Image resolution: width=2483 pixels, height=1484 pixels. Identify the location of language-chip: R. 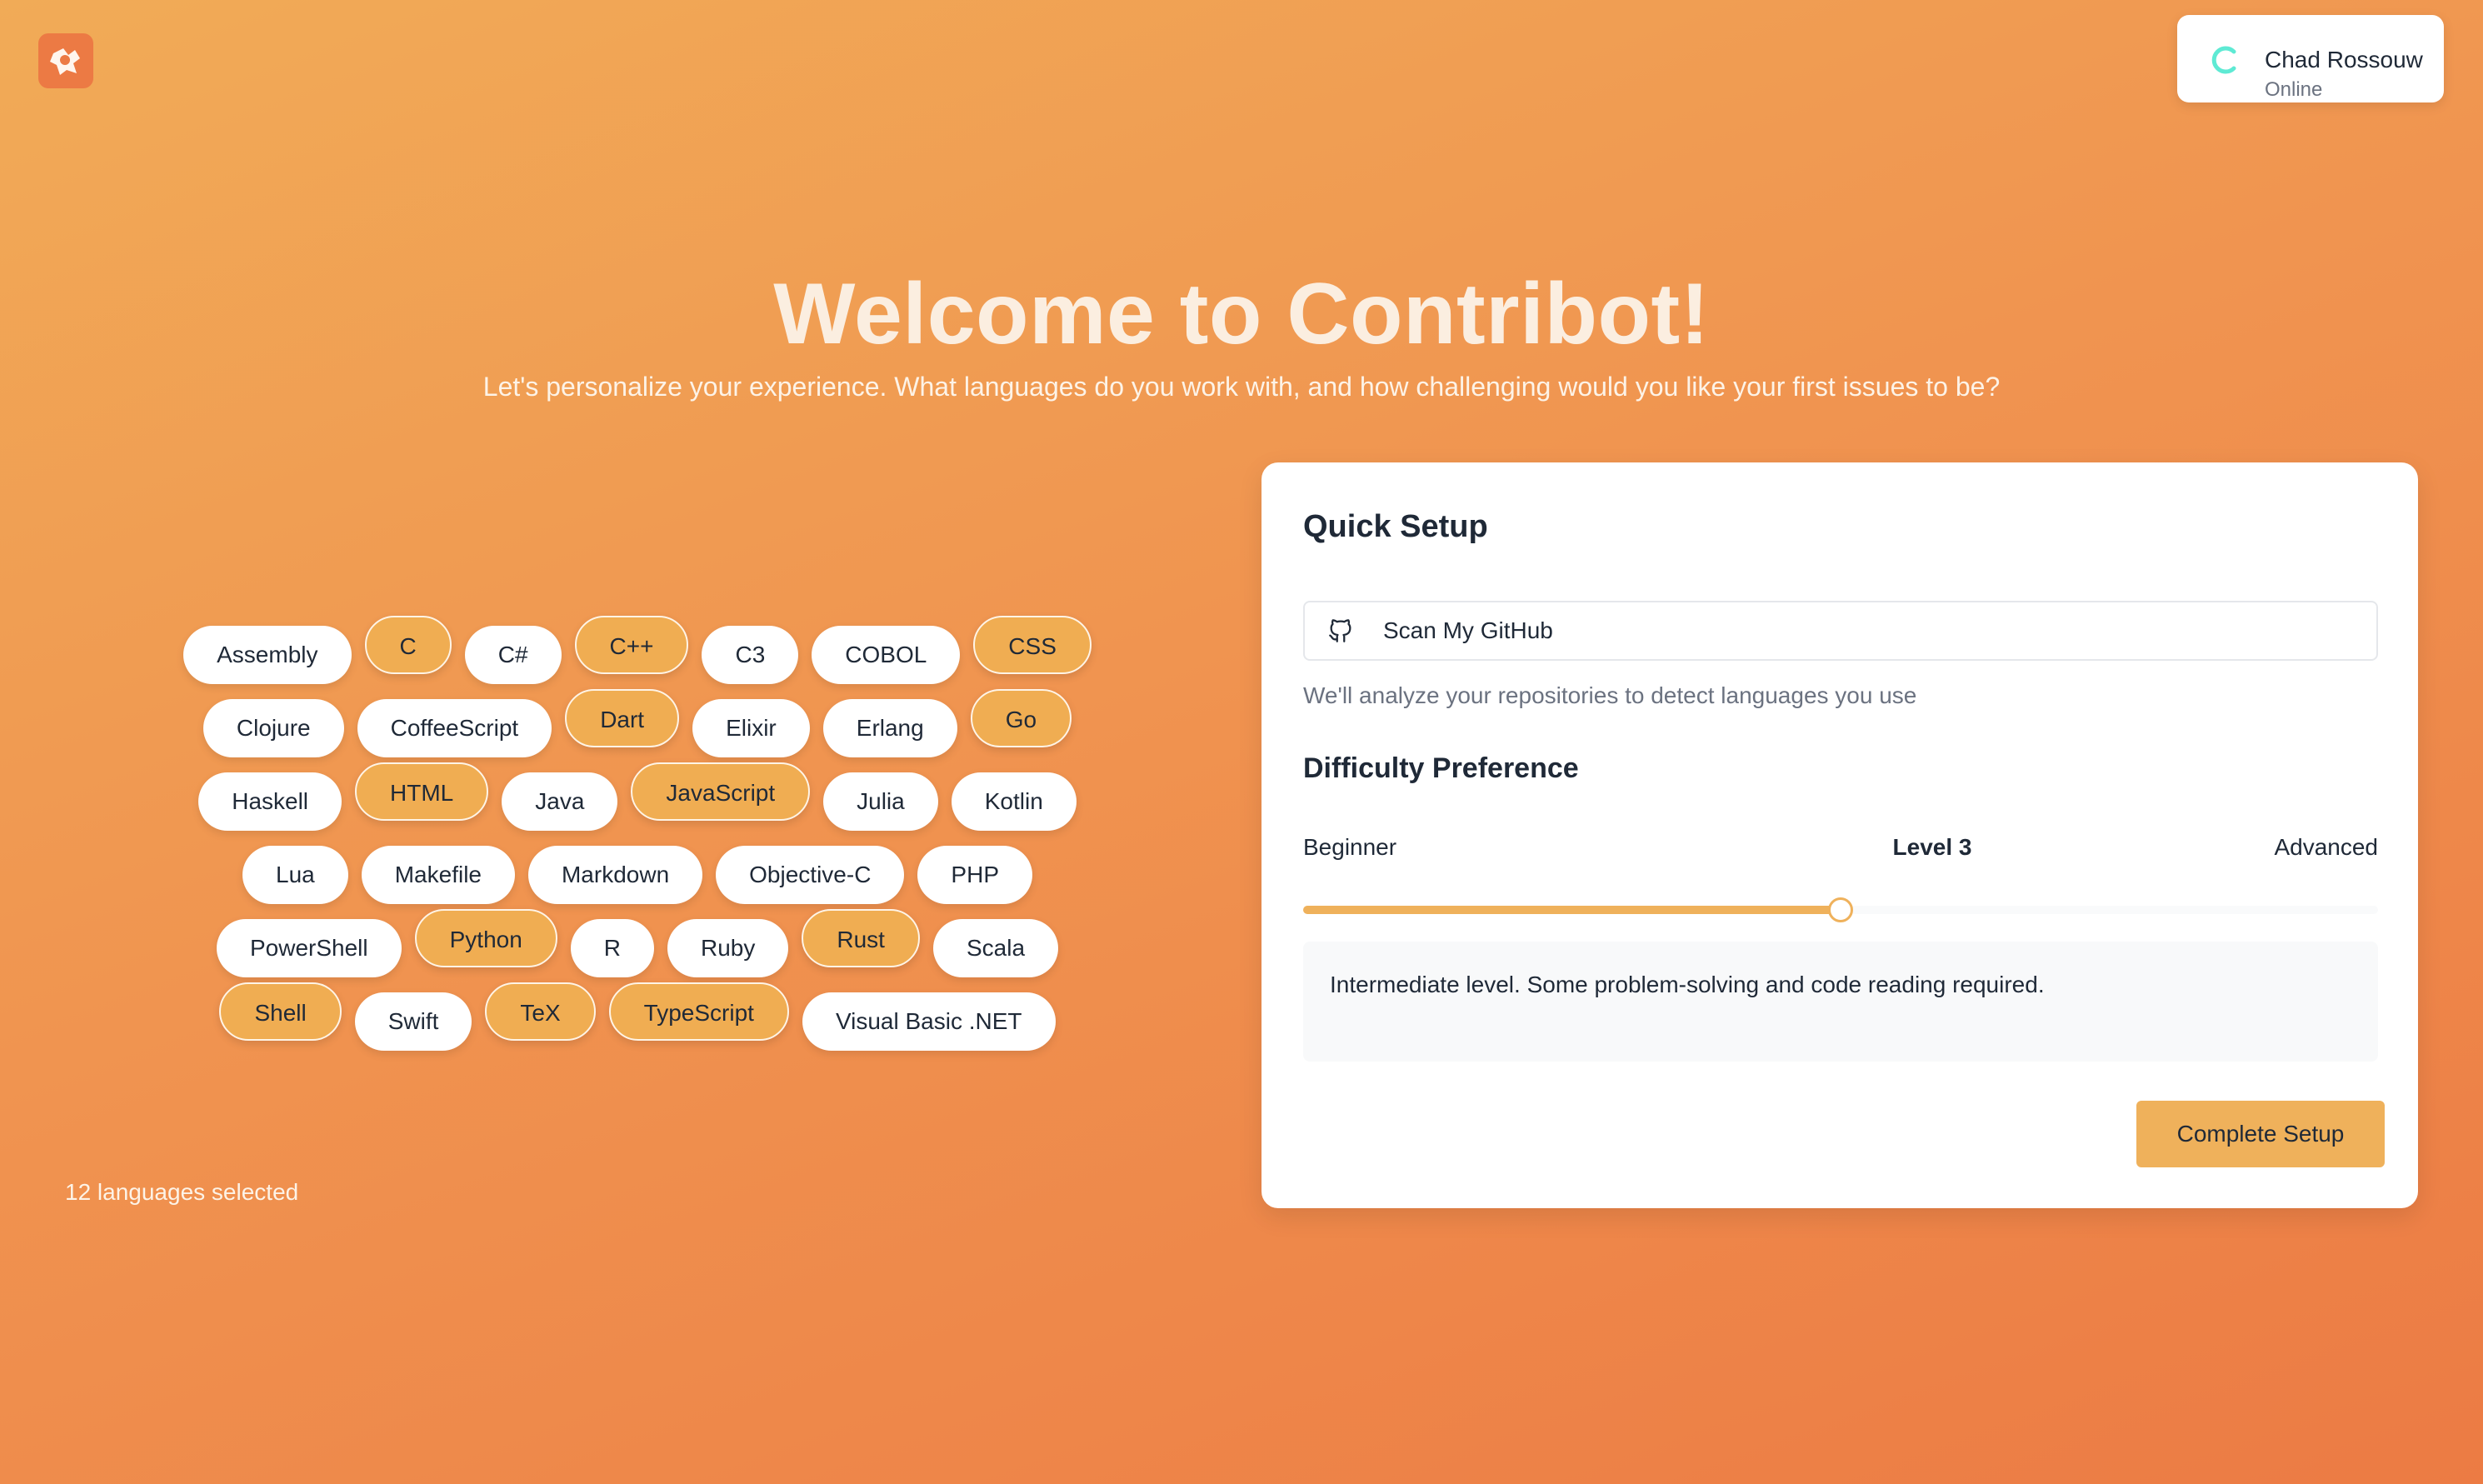
(612, 948).